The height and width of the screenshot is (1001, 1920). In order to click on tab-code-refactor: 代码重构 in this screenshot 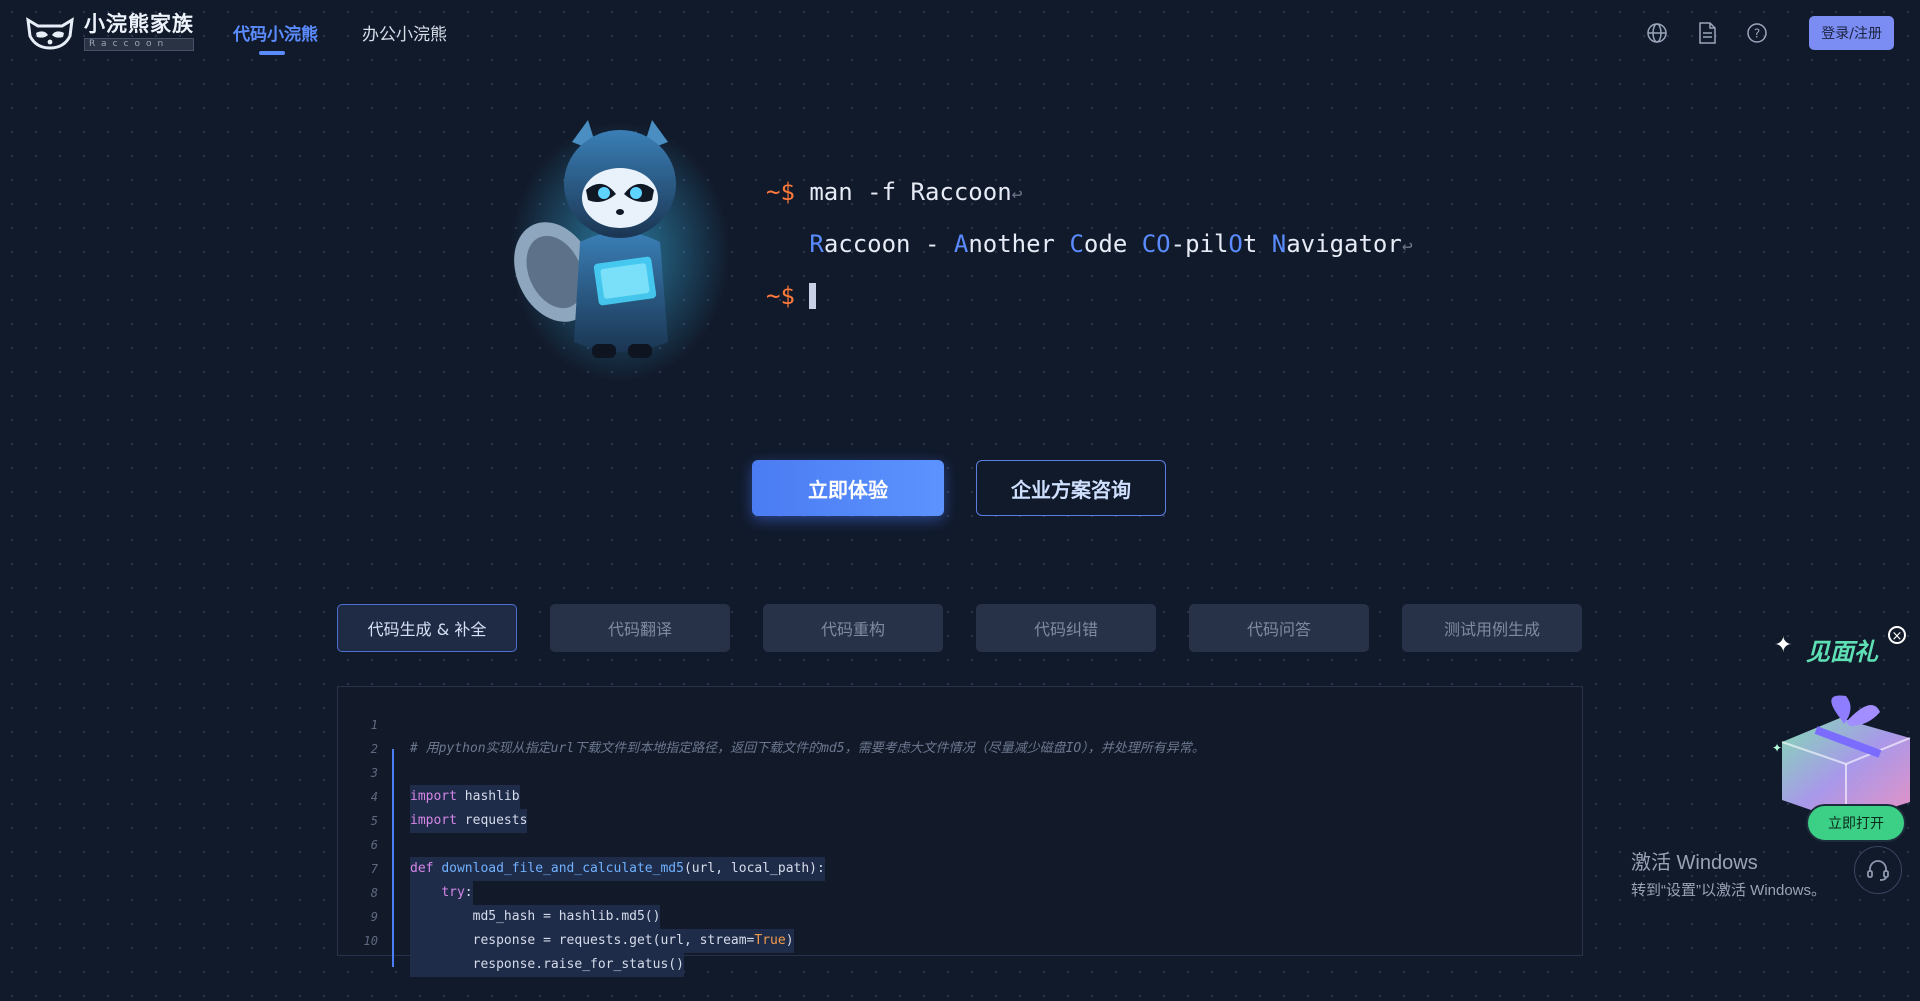, I will do `click(853, 628)`.